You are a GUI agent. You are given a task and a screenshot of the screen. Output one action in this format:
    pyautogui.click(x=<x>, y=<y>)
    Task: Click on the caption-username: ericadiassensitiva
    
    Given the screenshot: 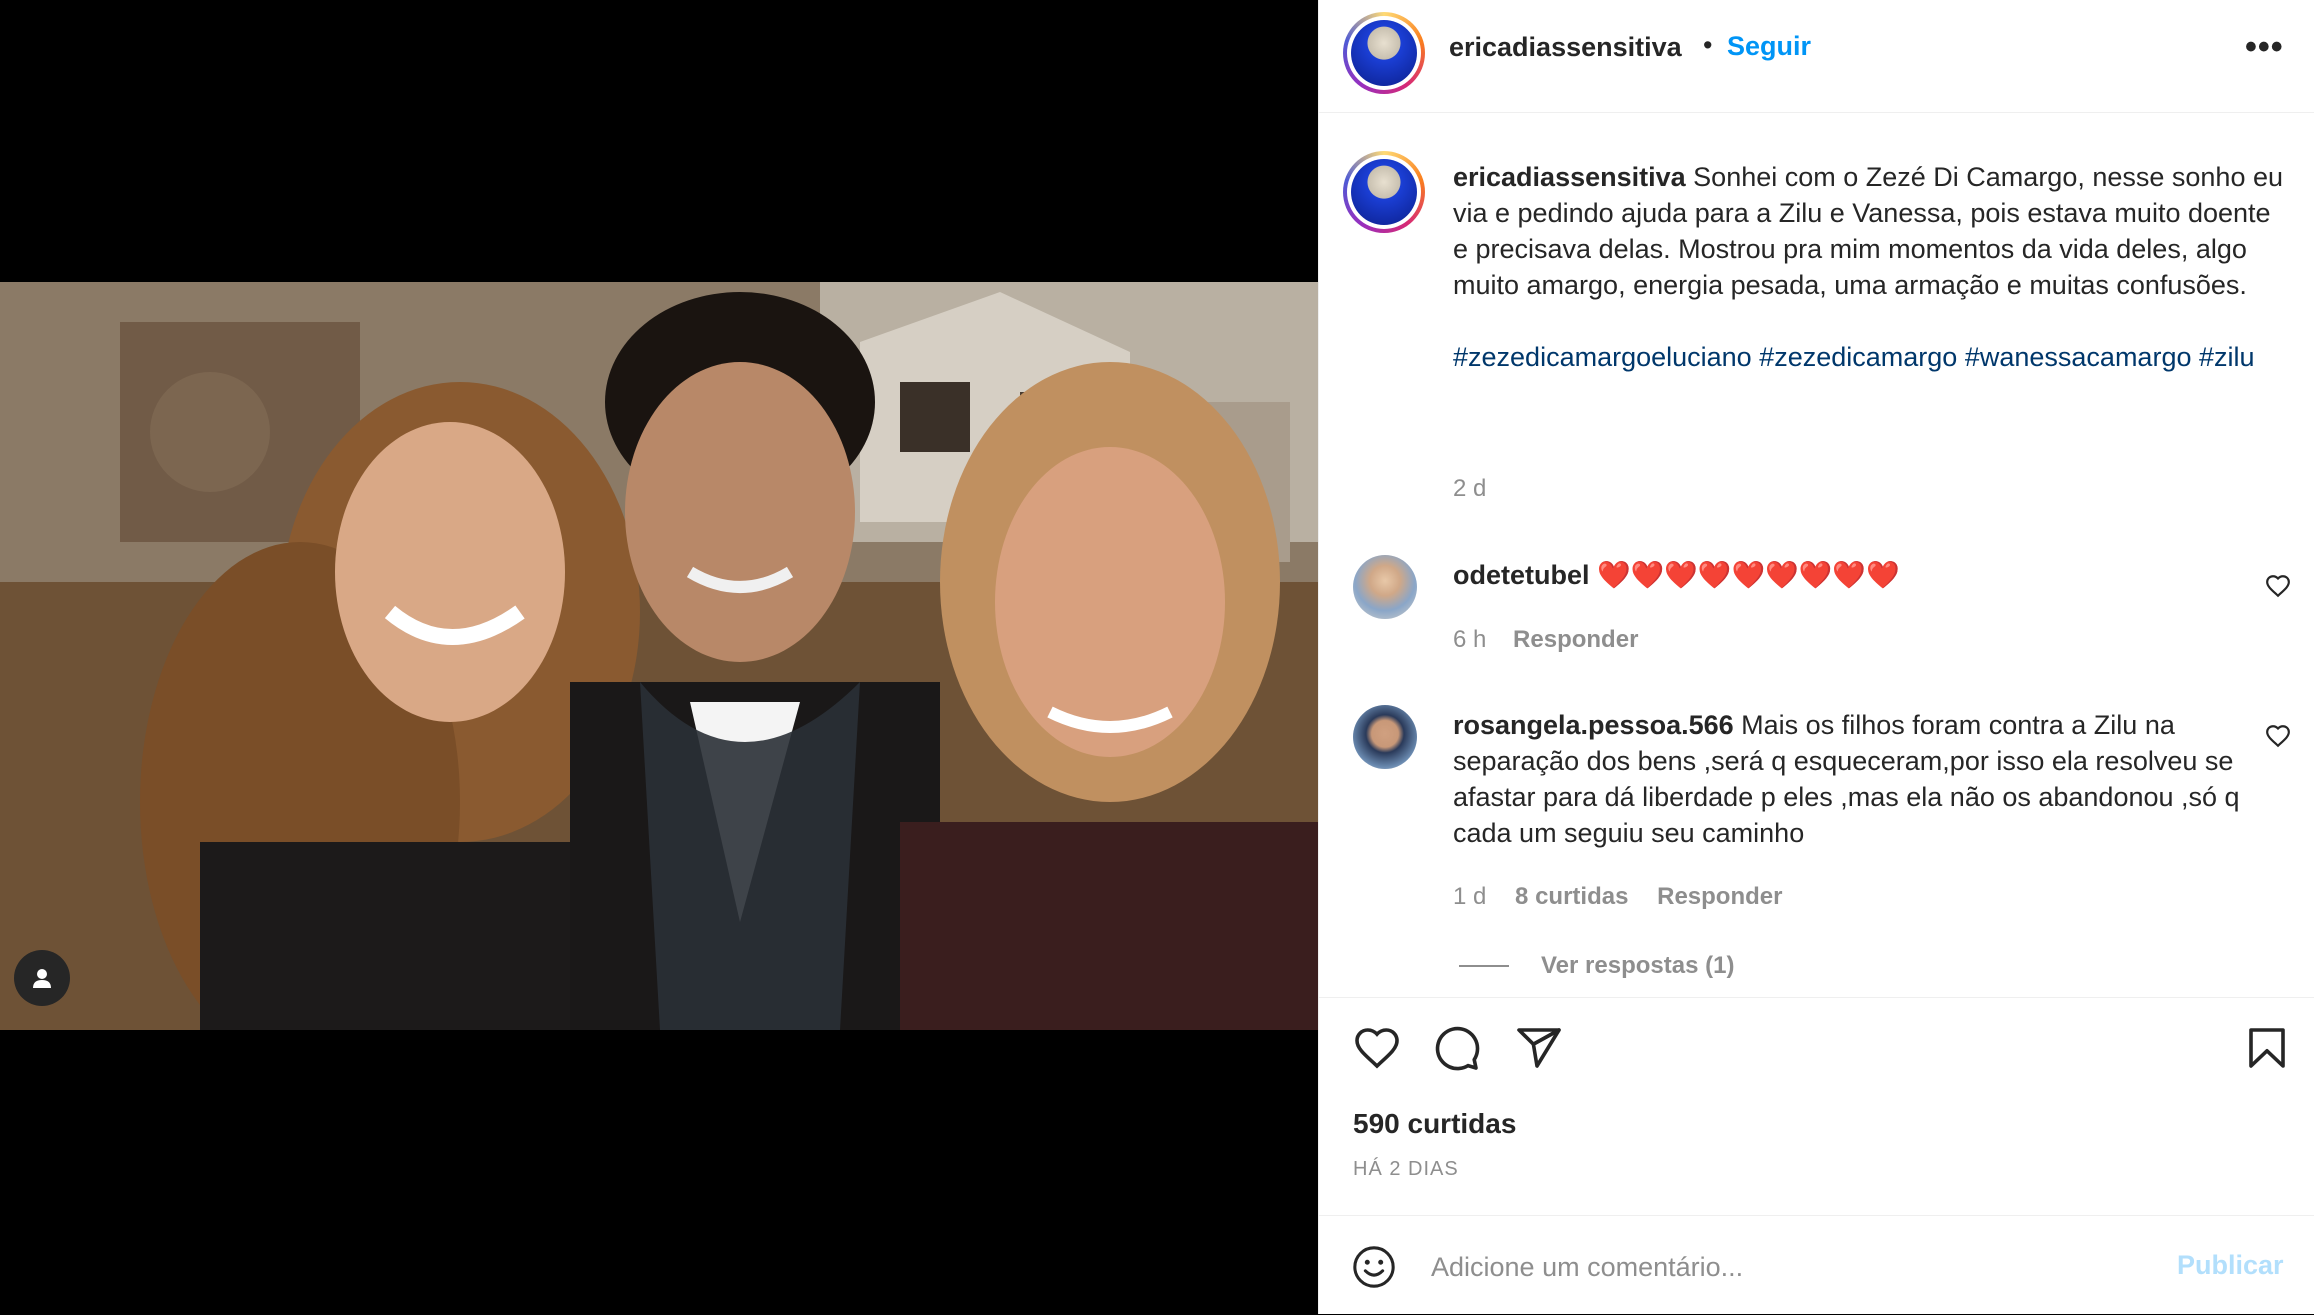 What is the action you would take?
    pyautogui.click(x=1569, y=177)
    